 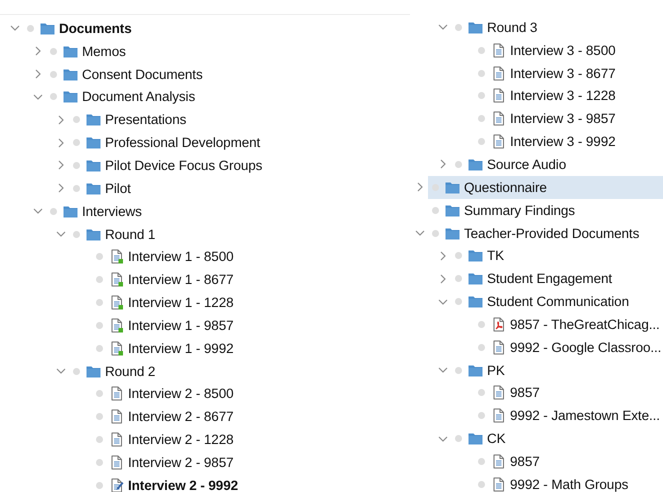 What do you see at coordinates (557, 301) in the screenshot?
I see `tree-item: Student Communication` at bounding box center [557, 301].